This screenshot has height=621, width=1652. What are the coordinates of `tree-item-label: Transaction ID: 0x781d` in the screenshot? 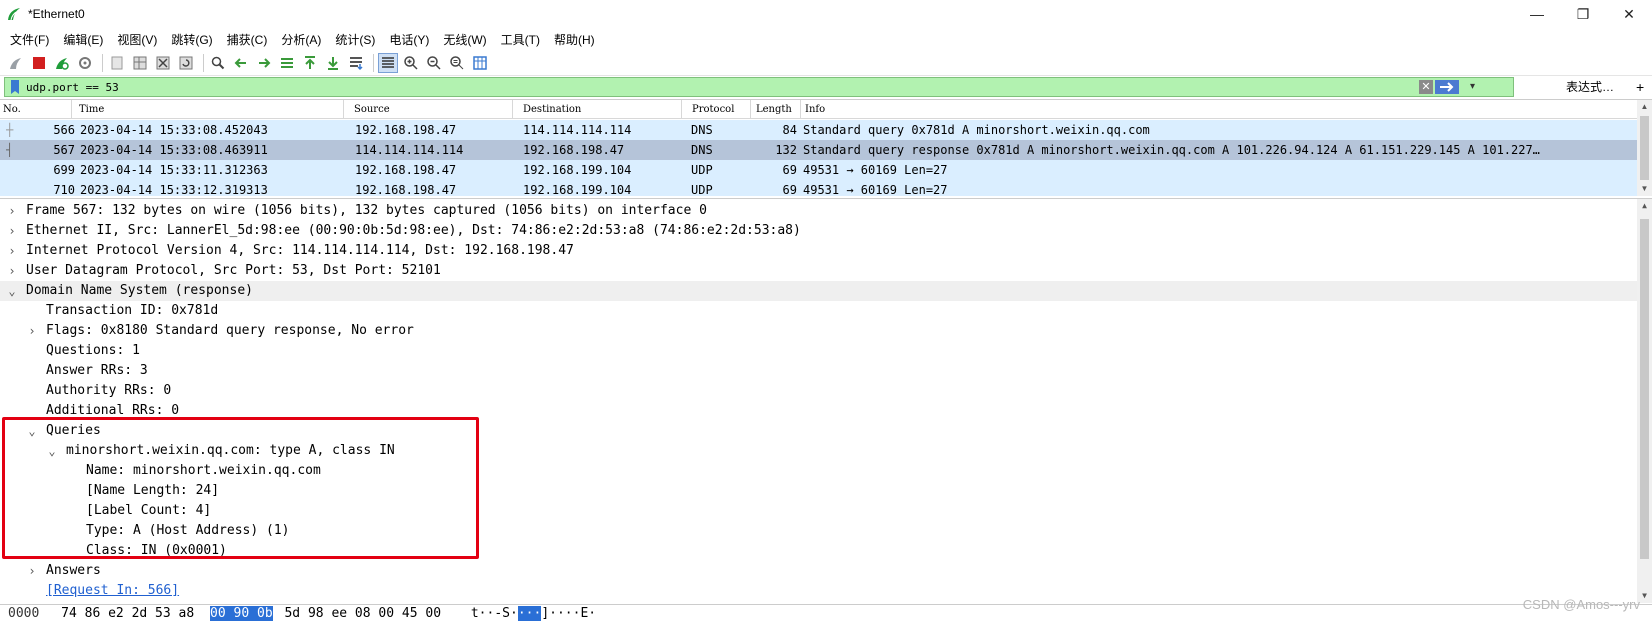 It's located at (132, 310).